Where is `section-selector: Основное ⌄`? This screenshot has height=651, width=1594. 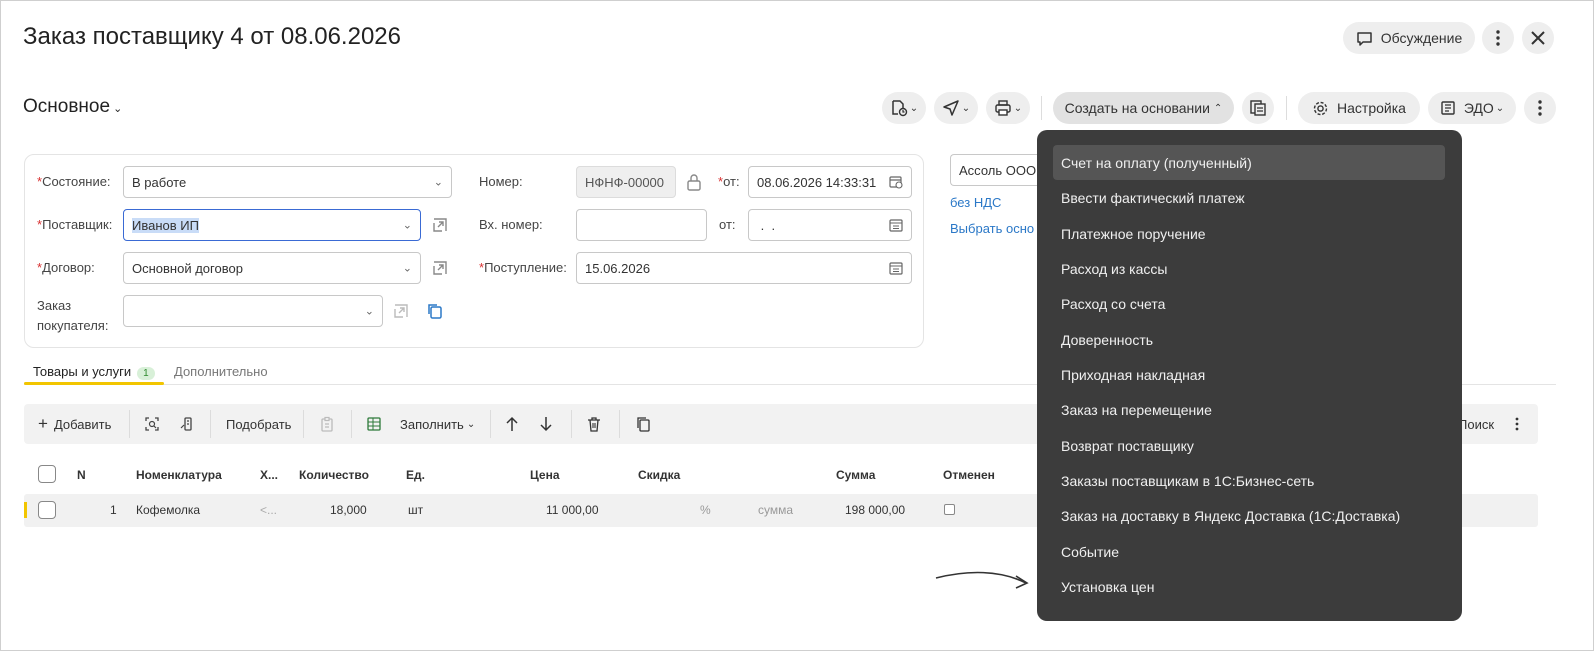 section-selector: Основное ⌄ is located at coordinates (72, 107).